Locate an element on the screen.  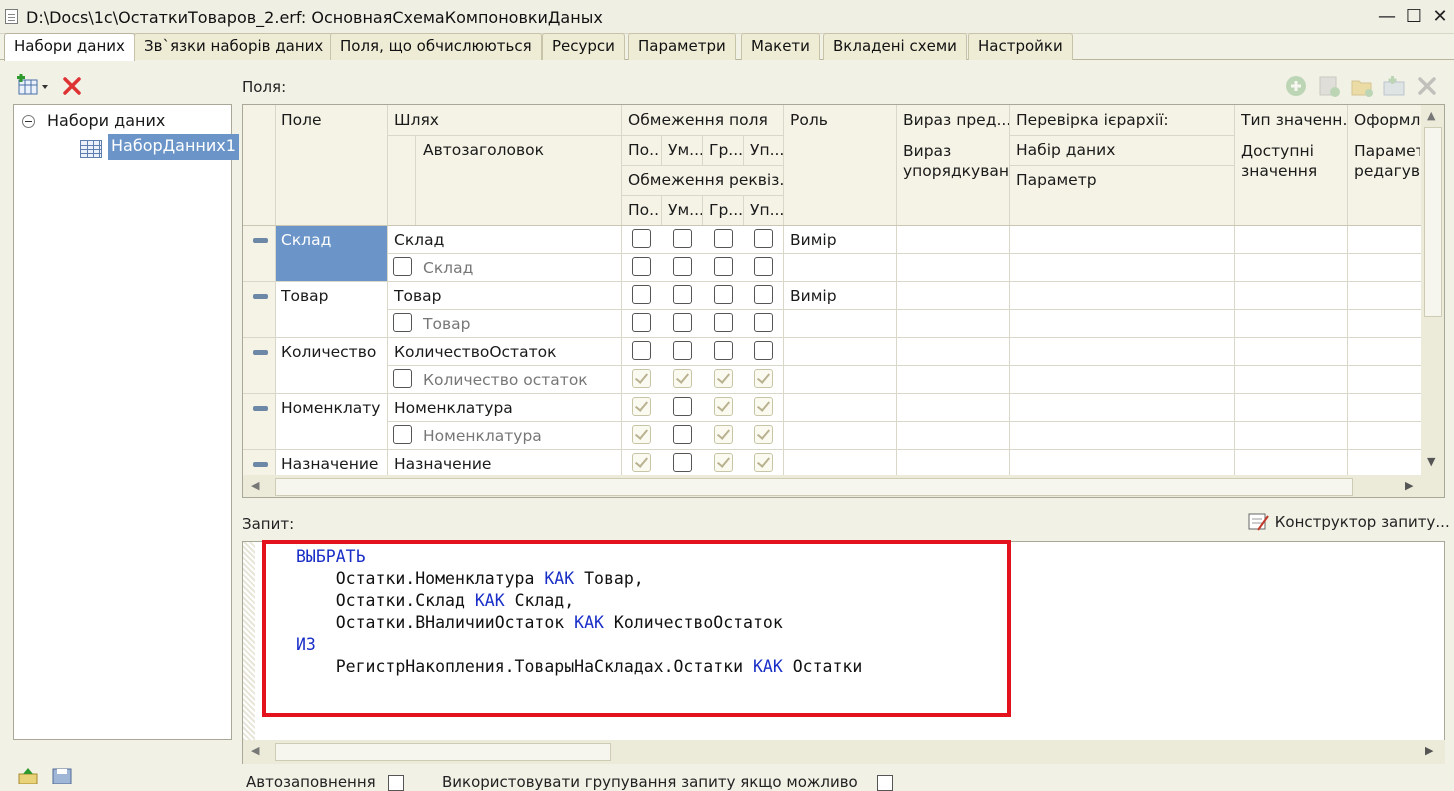
col-path: Шлях is located at coordinates (416, 120).